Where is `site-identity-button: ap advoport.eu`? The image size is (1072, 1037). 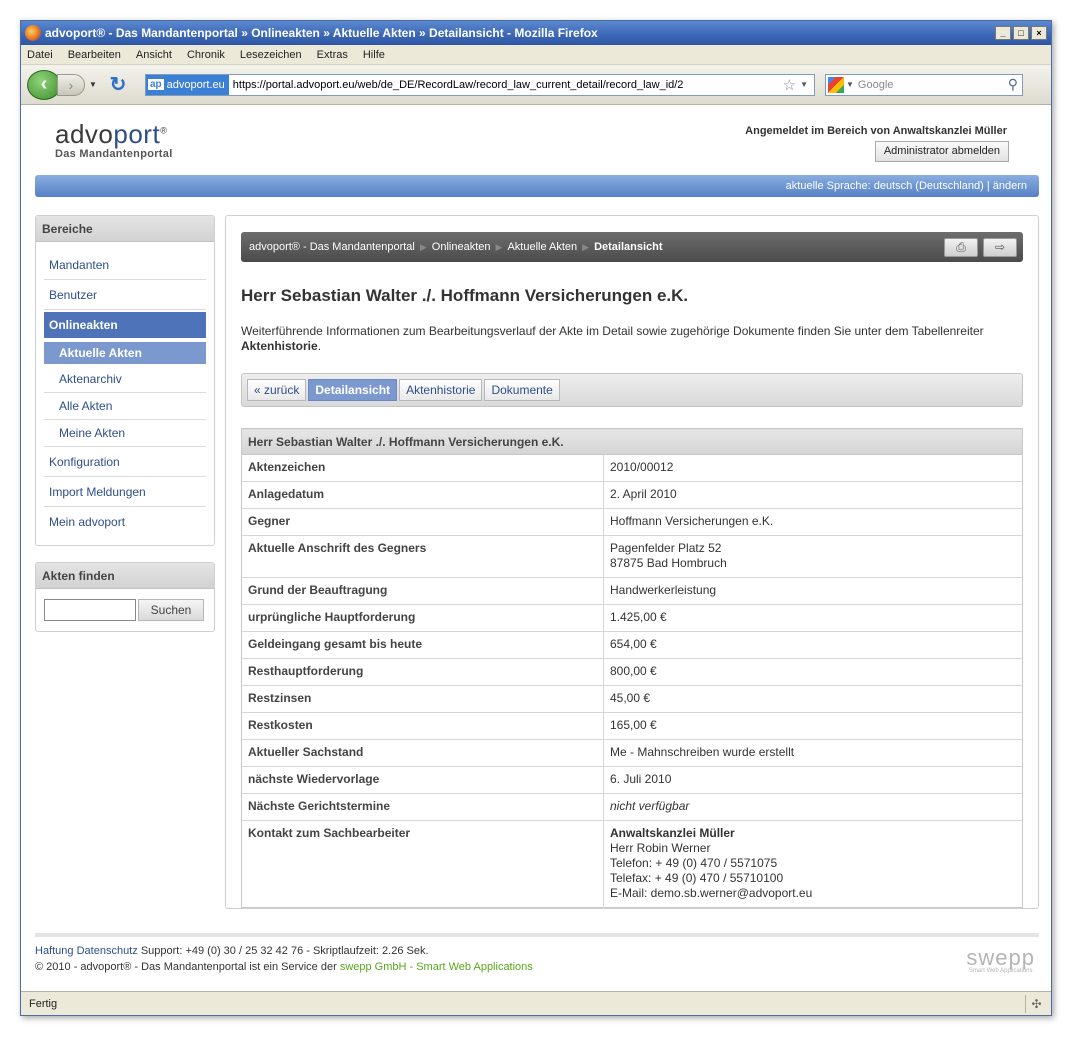 site-identity-button: ap advoport.eu is located at coordinates (187, 84).